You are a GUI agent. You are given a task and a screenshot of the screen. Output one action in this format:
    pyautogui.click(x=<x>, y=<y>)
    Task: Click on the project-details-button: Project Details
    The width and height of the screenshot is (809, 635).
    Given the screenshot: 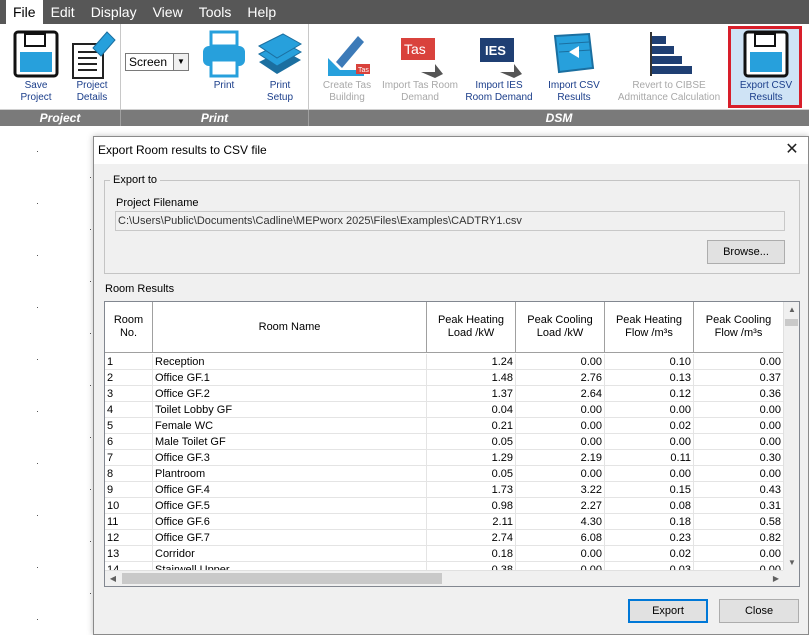 What is the action you would take?
    pyautogui.click(x=92, y=66)
    